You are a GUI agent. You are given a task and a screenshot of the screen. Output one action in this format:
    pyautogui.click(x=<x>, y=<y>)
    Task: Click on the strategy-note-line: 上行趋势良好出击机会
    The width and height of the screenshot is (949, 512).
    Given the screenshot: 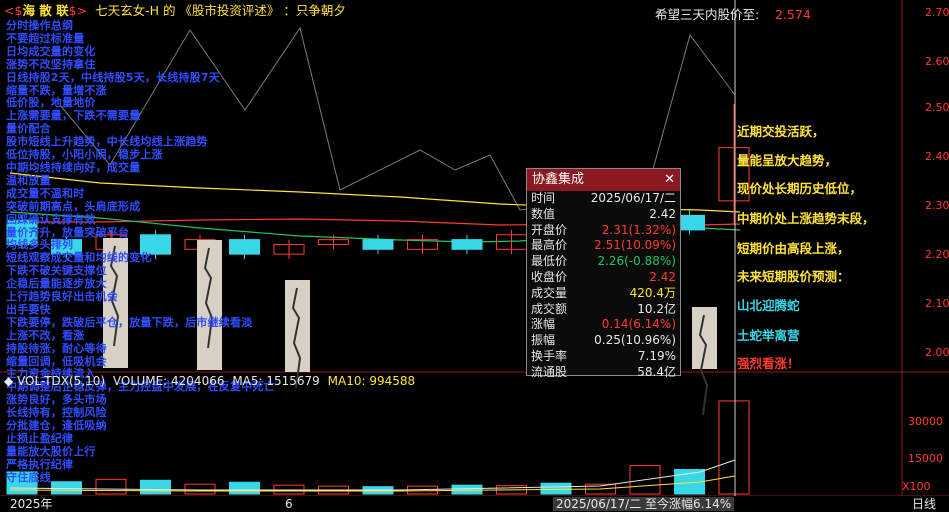 What is the action you would take?
    pyautogui.click(x=62, y=297)
    